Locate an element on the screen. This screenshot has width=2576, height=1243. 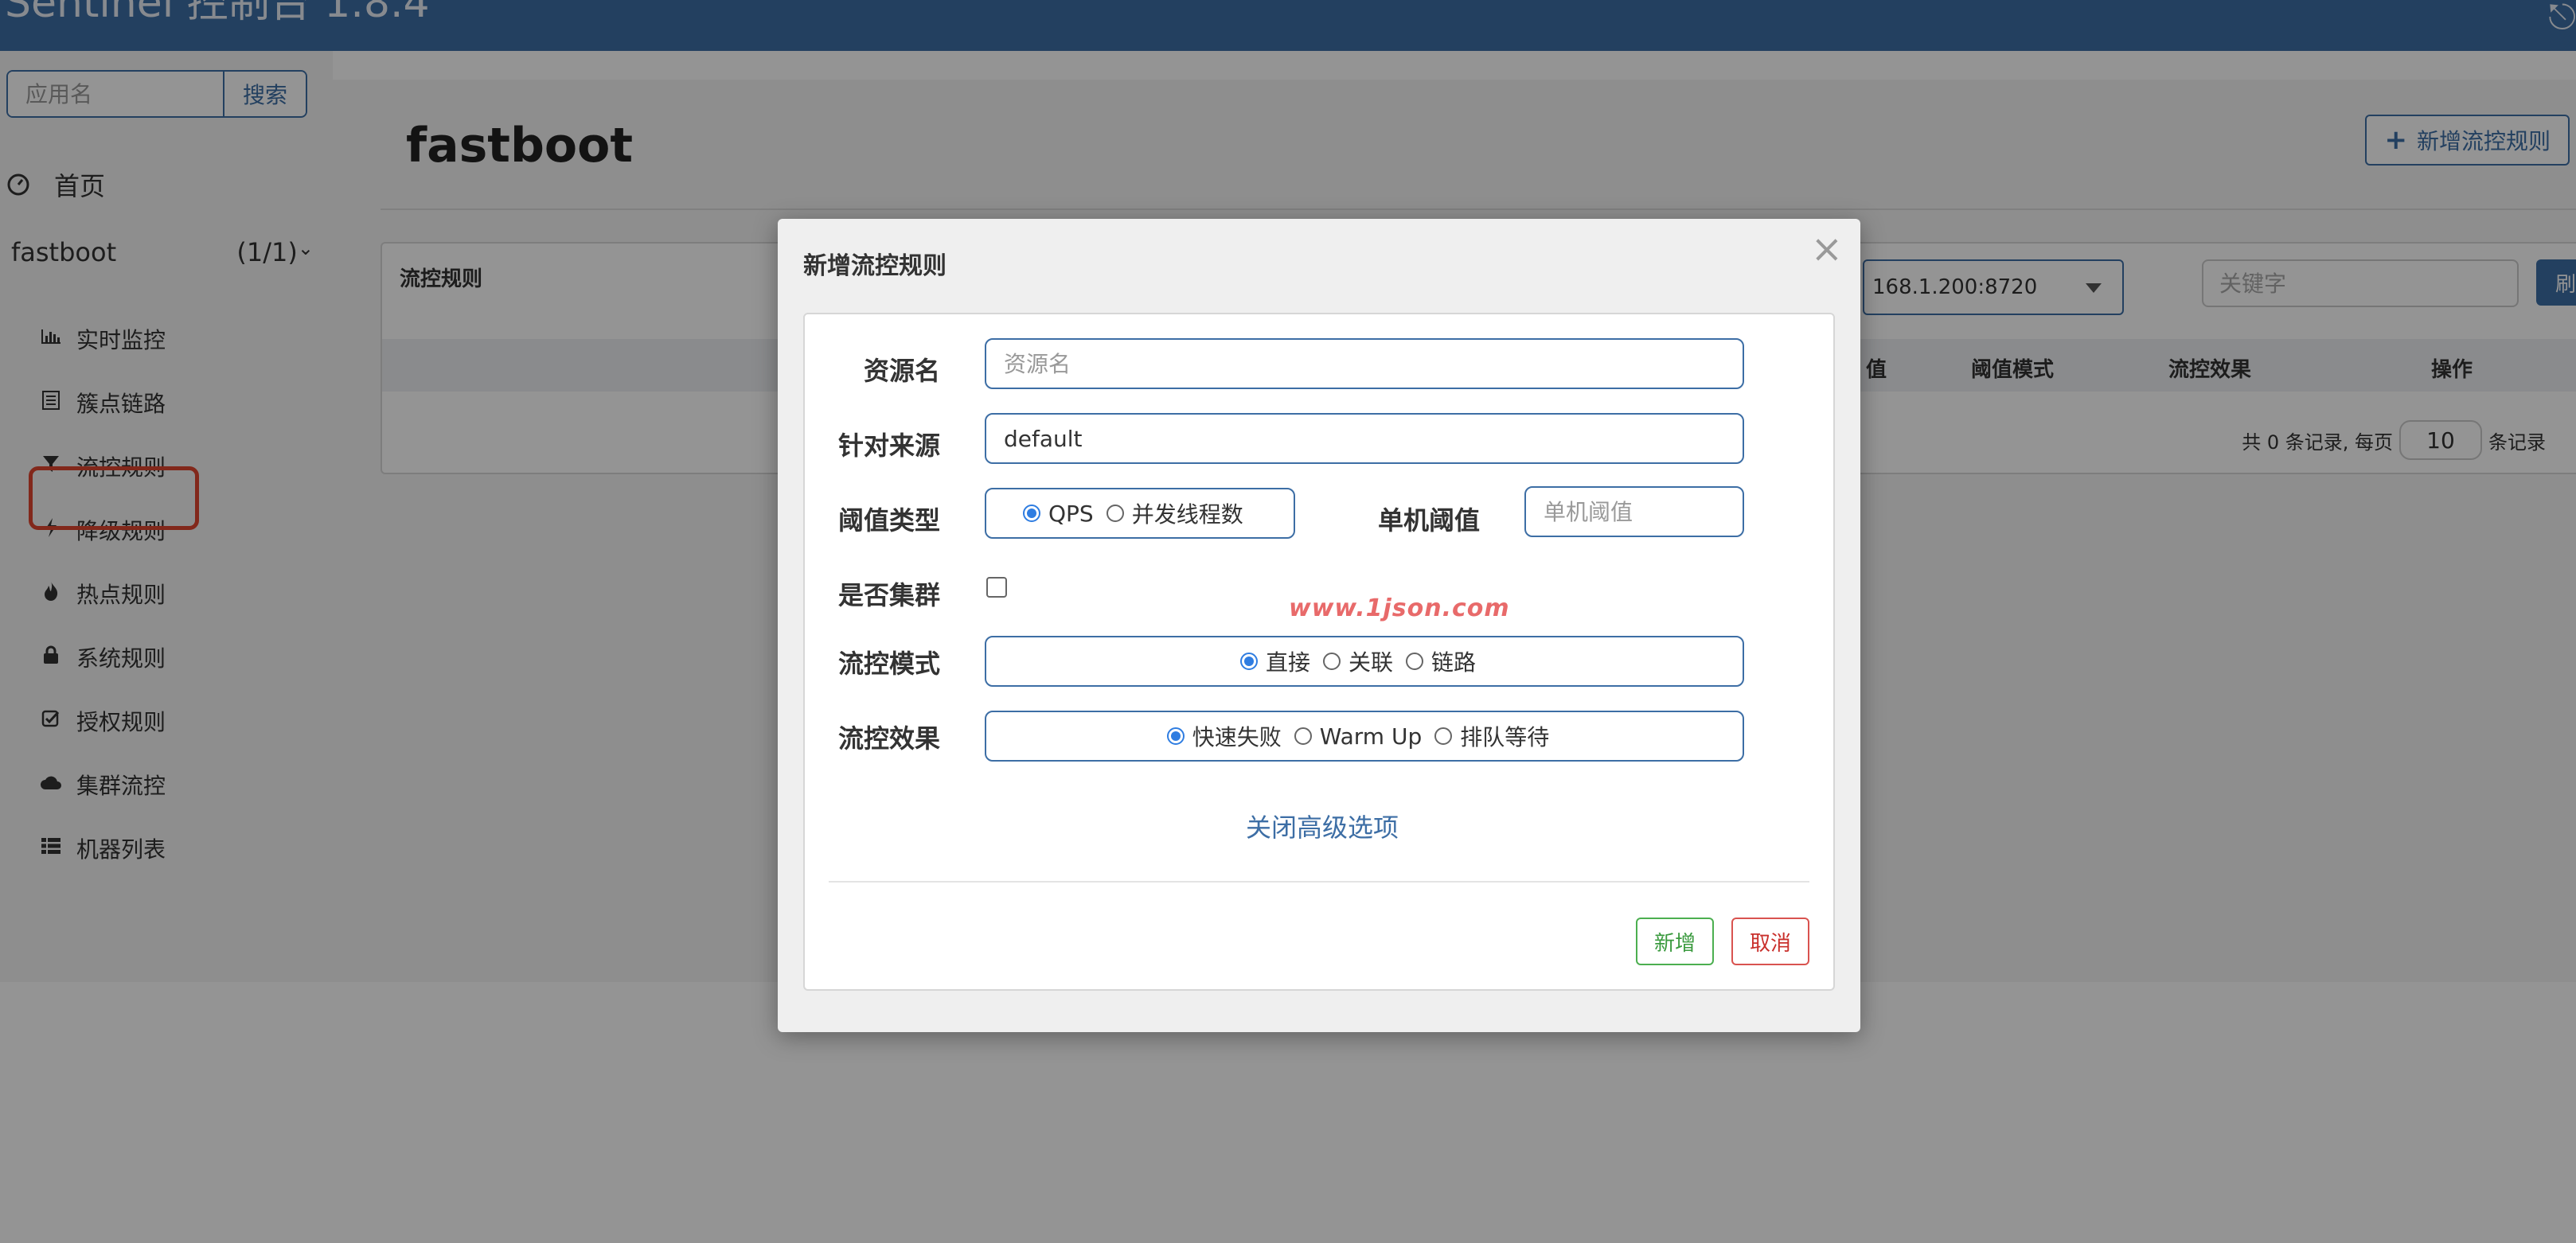
threshold-type-qps-radio: QPS is located at coordinates (1058, 514).